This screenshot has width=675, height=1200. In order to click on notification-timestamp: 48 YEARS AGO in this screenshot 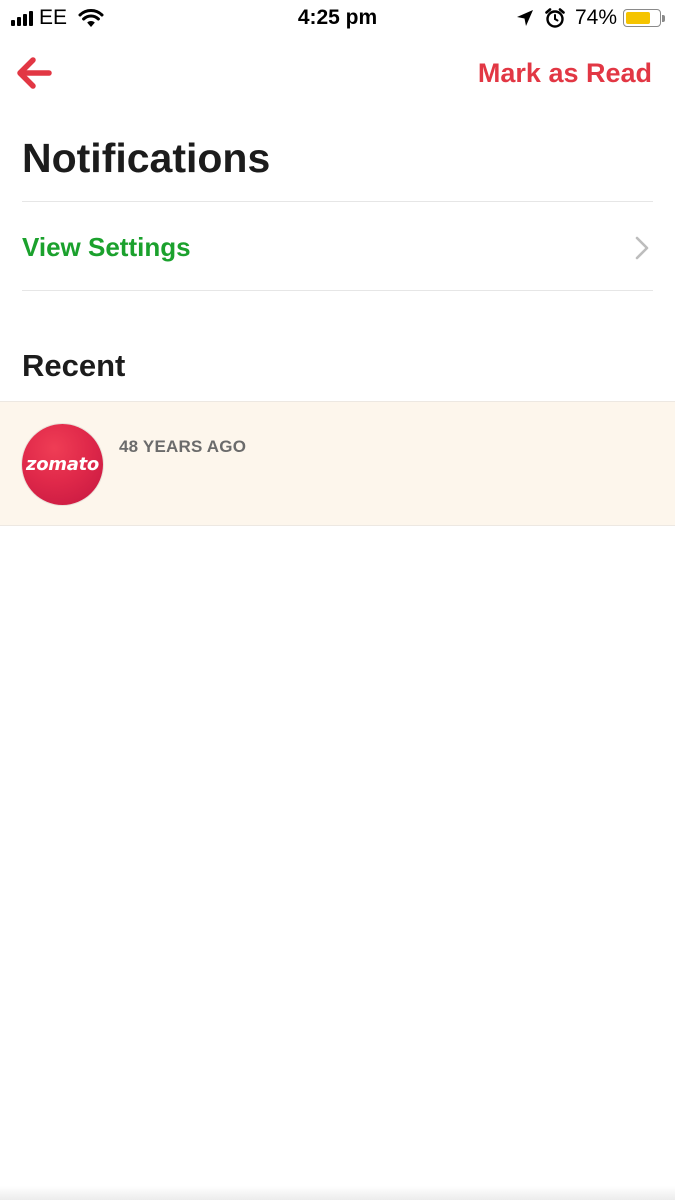, I will do `click(183, 446)`.